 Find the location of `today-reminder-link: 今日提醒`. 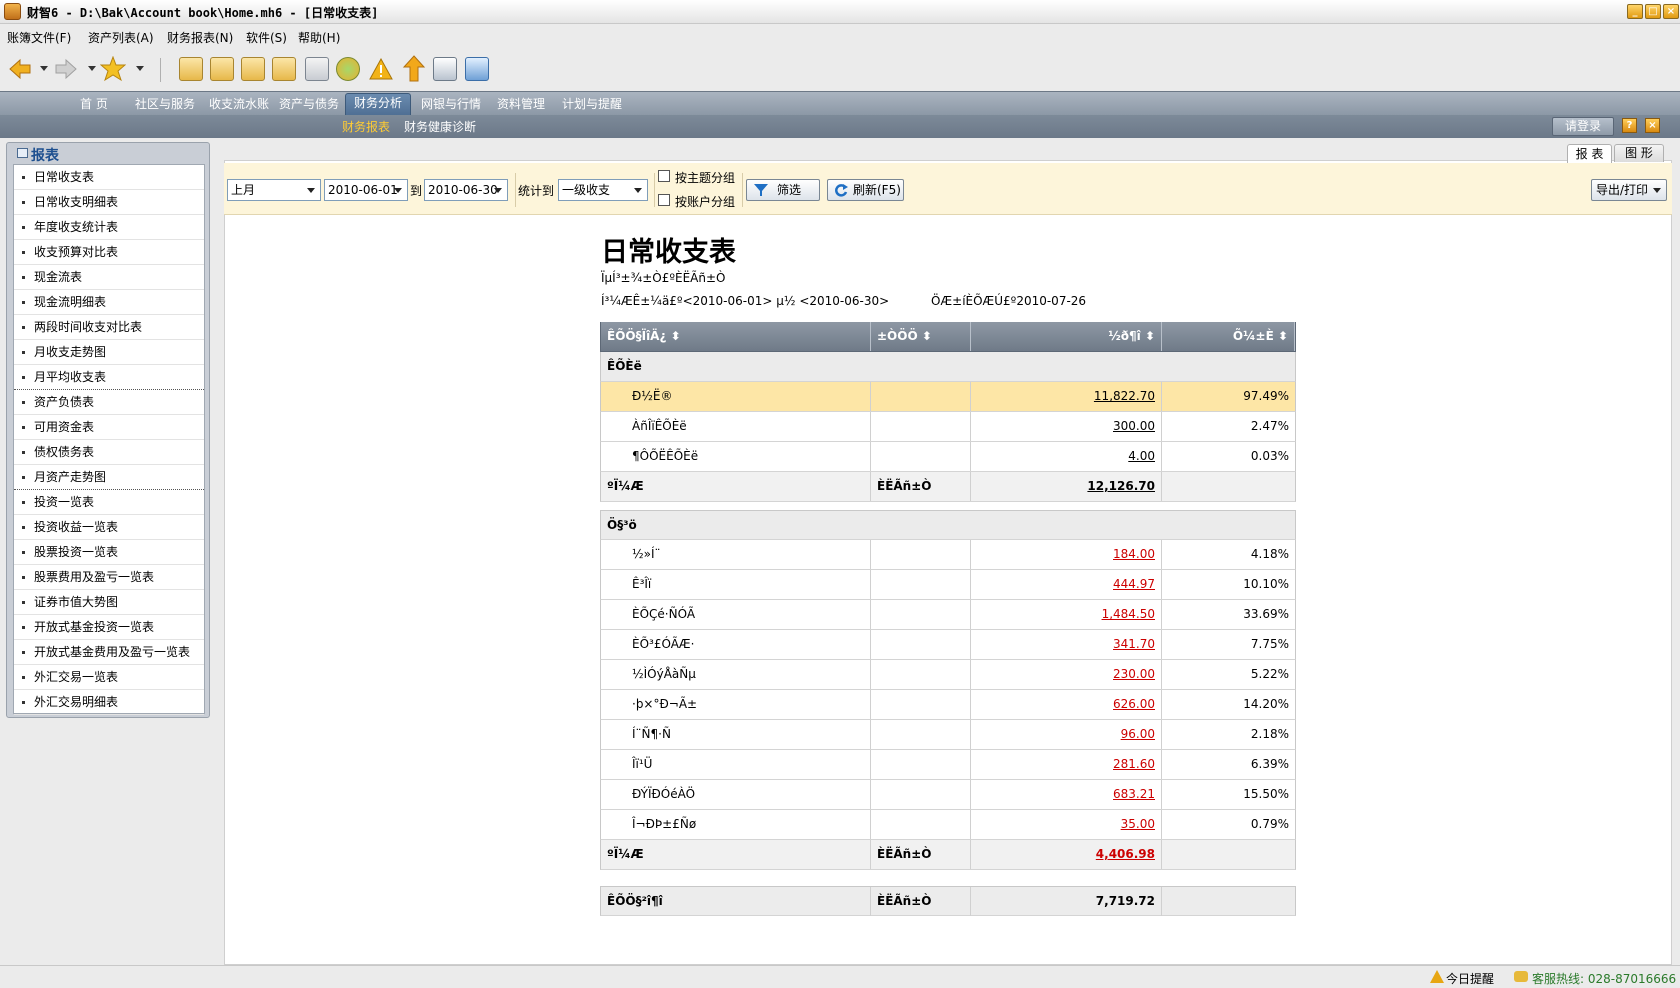

today-reminder-link: 今日提醒 is located at coordinates (1470, 978).